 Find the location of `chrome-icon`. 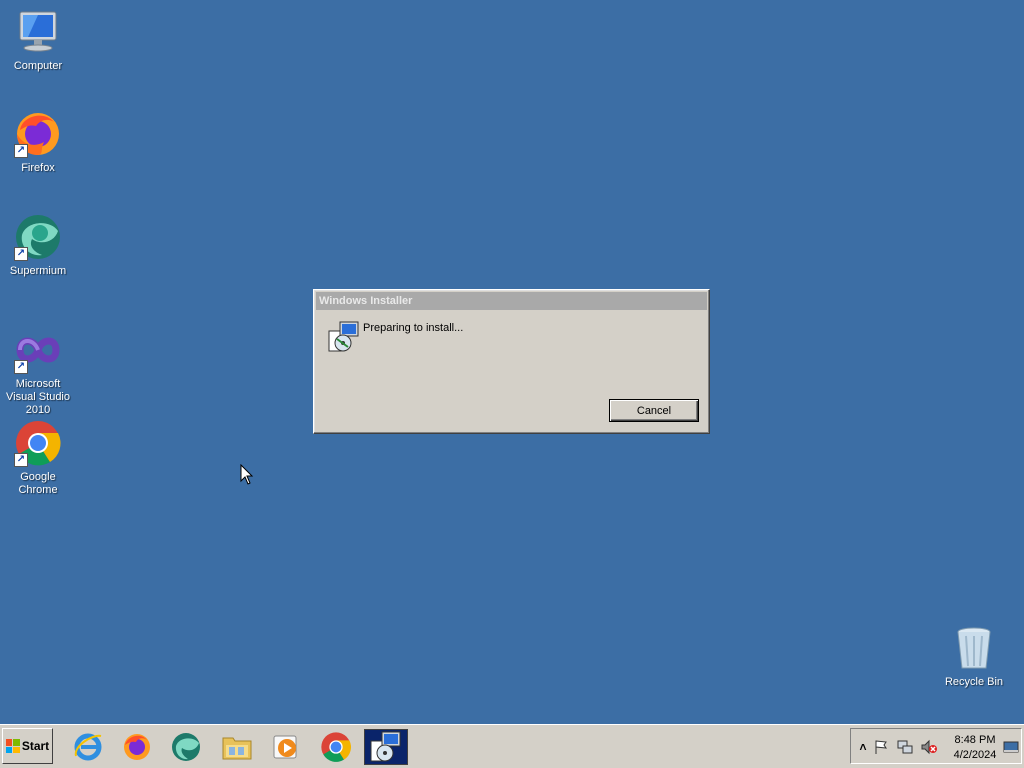

chrome-icon is located at coordinates (336, 747).